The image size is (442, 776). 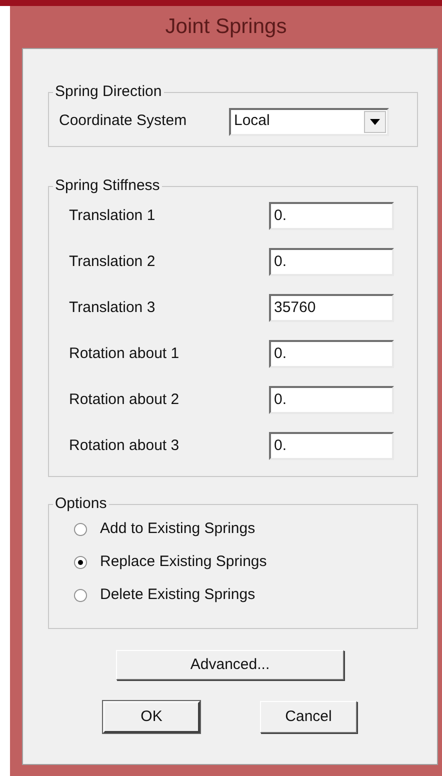 What do you see at coordinates (124, 400) in the screenshot?
I see `field-label: Rotation about 2` at bounding box center [124, 400].